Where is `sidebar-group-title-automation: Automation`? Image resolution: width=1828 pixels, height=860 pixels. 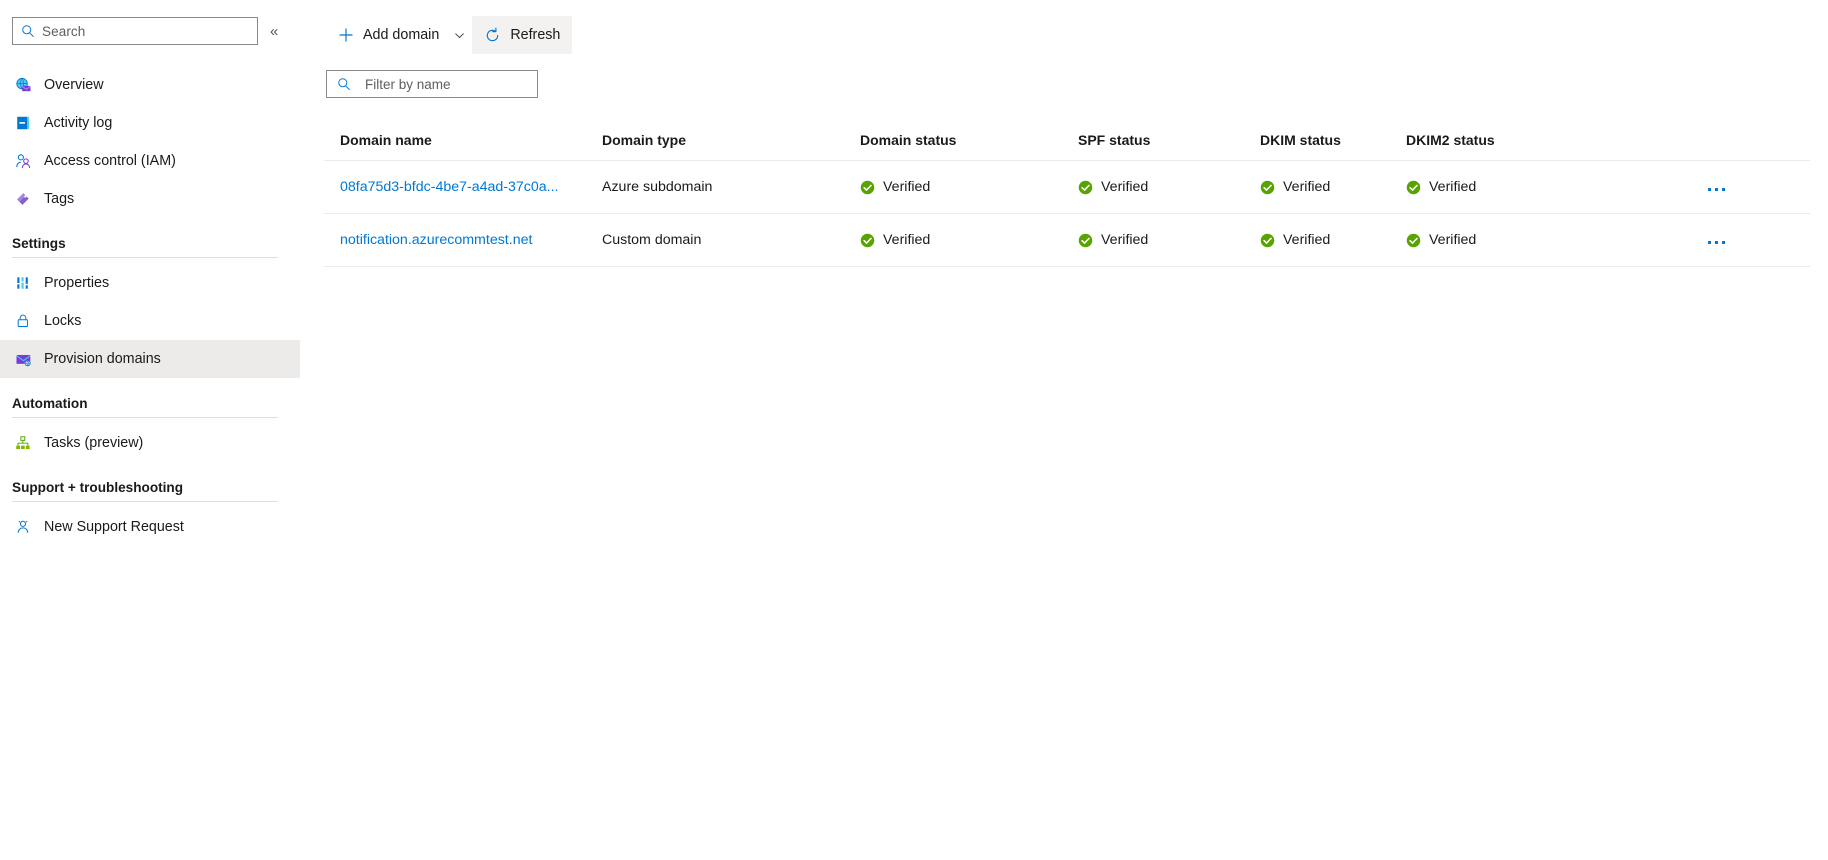 sidebar-group-title-automation: Automation is located at coordinates (50, 403).